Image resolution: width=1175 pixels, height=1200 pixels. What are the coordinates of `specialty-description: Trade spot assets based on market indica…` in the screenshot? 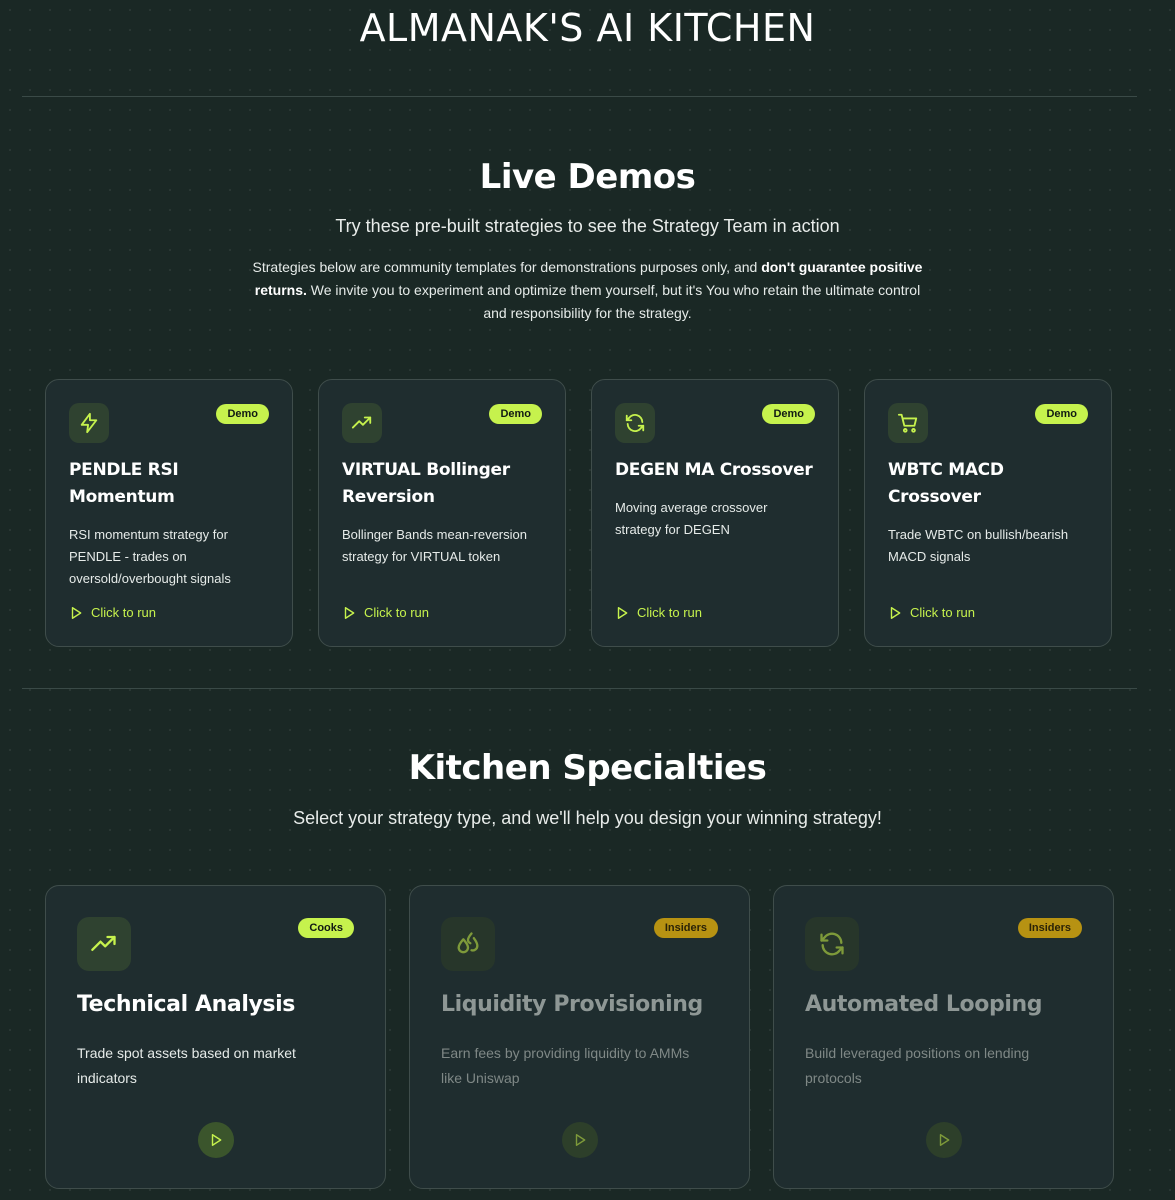 It's located at (186, 1065).